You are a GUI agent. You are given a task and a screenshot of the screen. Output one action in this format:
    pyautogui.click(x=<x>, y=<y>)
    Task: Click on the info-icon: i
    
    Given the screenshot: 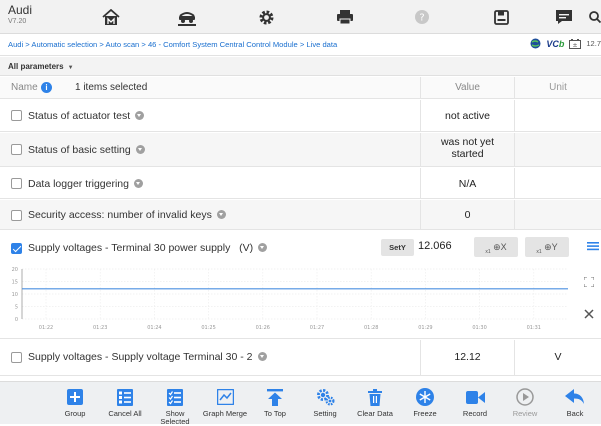 What is the action you would take?
    pyautogui.click(x=46, y=87)
    